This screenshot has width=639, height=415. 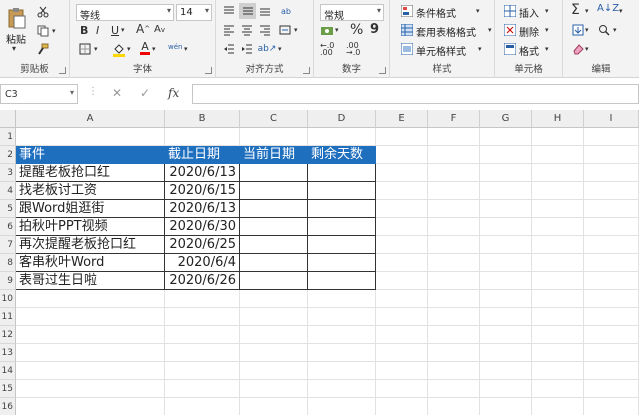 What do you see at coordinates (247, 49) in the screenshot?
I see `increase-indent-icon` at bounding box center [247, 49].